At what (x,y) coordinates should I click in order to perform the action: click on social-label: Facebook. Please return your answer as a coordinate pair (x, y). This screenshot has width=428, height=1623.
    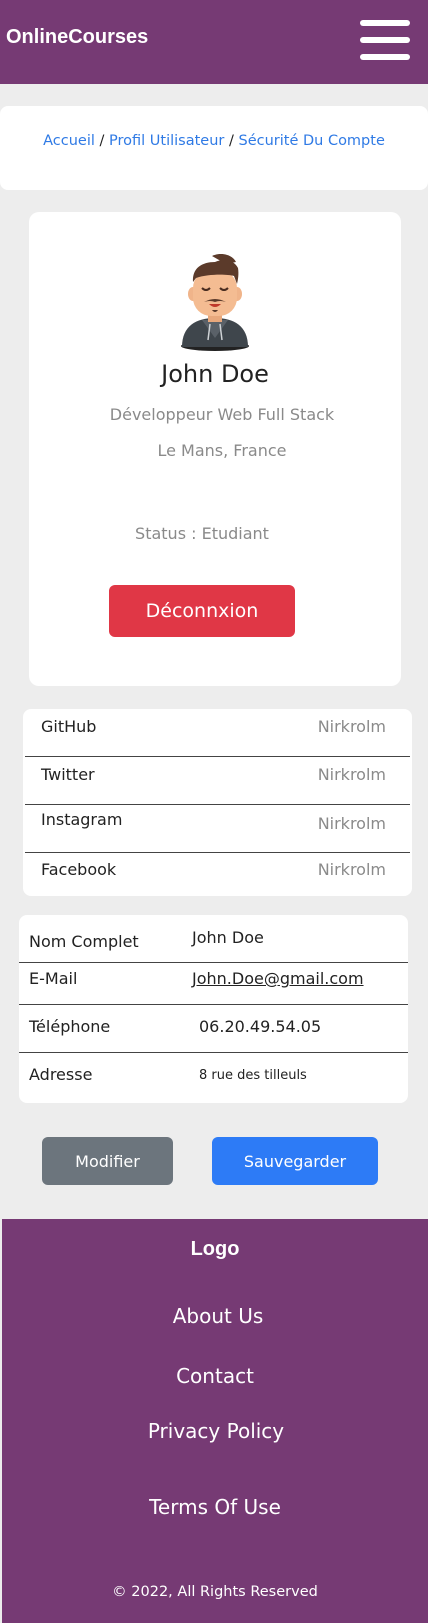
    Looking at the image, I should click on (79, 869).